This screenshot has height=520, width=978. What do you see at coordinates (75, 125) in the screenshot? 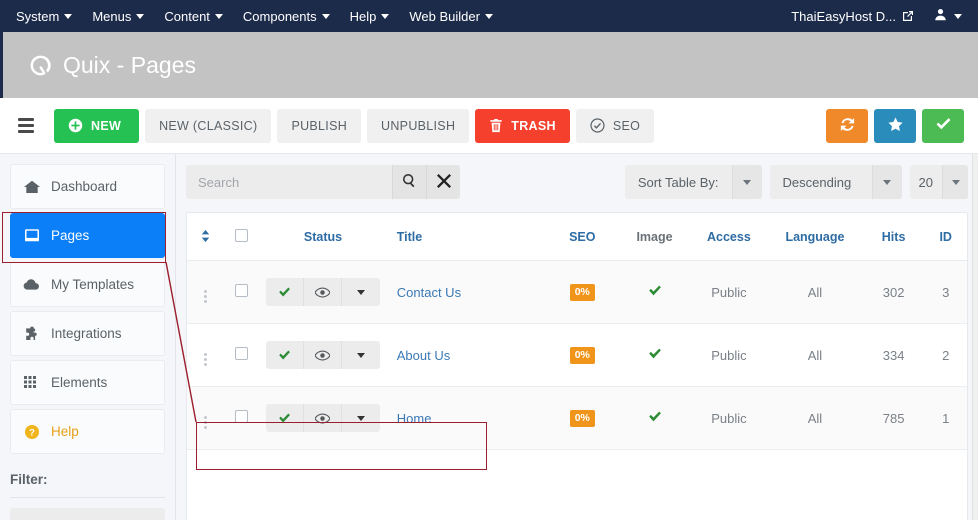
I see `plus-circle-icon` at bounding box center [75, 125].